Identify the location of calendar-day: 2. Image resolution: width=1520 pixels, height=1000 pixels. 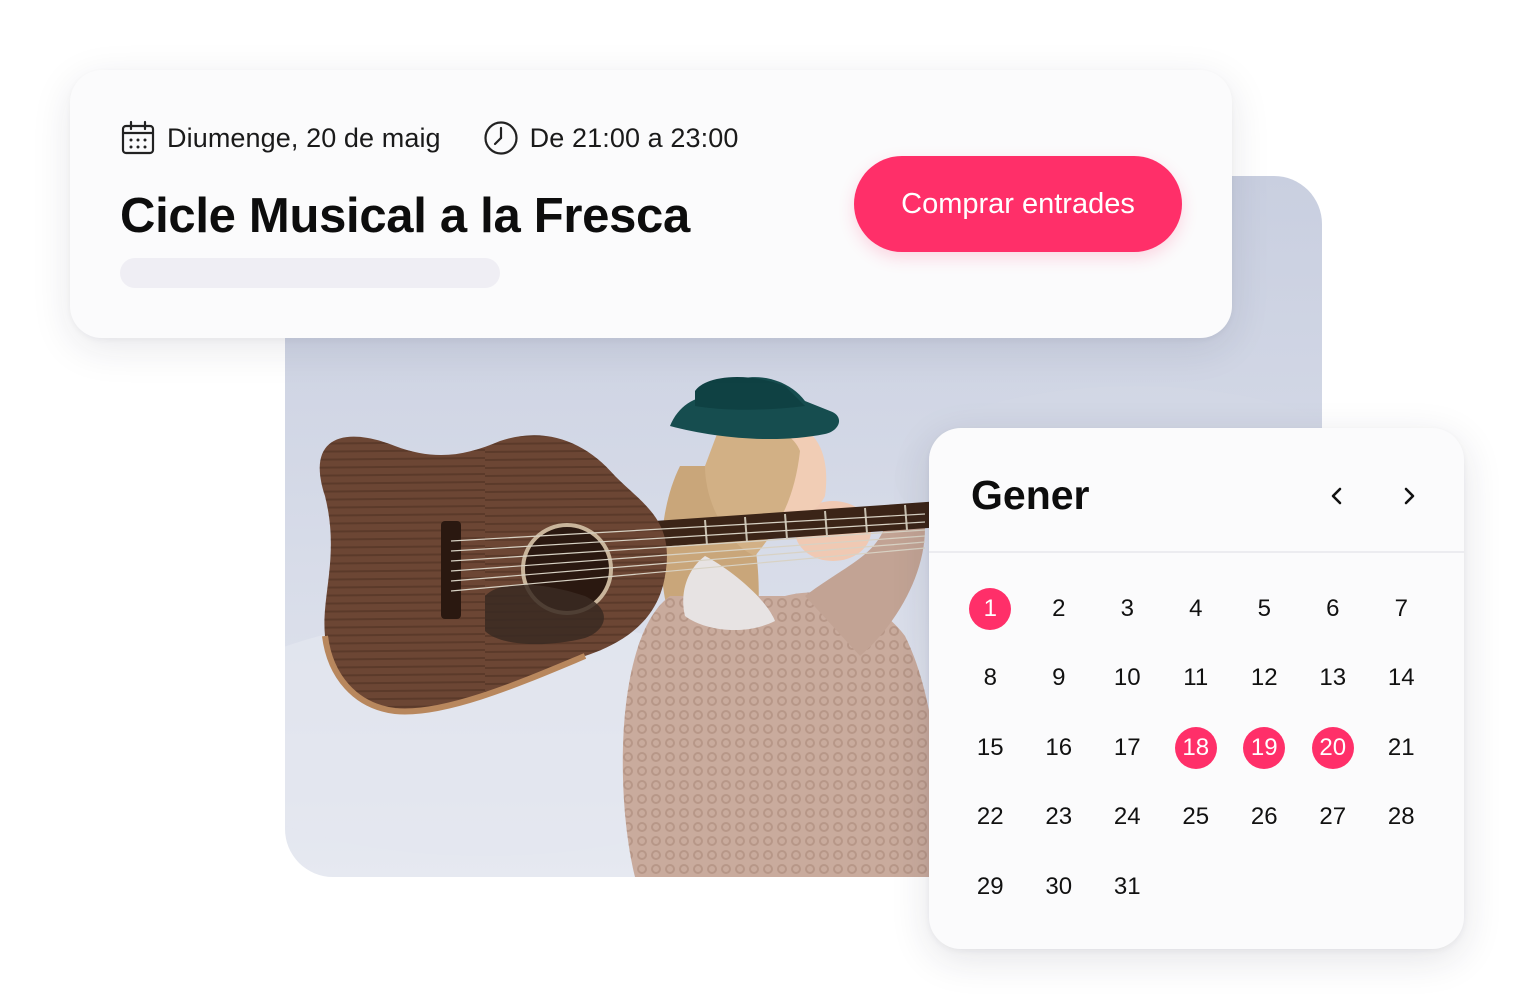
(1059, 609).